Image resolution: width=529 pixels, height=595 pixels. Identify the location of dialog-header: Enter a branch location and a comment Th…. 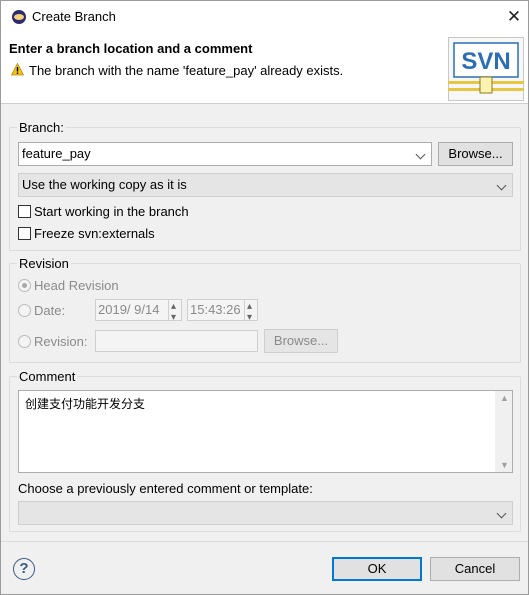
(264, 68).